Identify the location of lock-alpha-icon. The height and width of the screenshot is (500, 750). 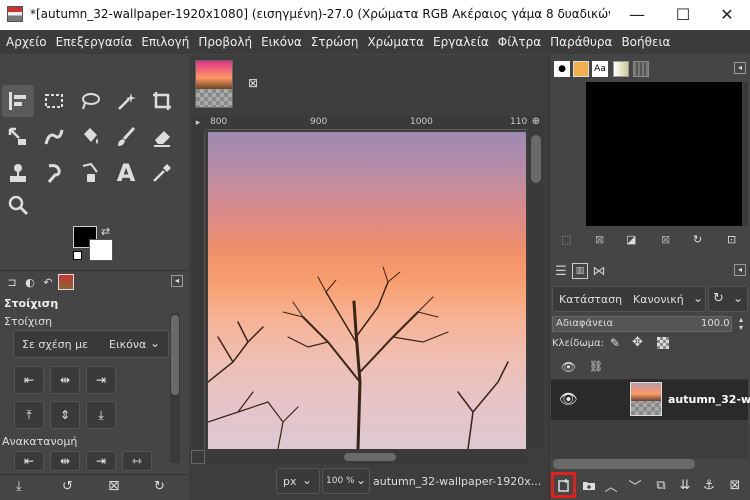
(663, 343).